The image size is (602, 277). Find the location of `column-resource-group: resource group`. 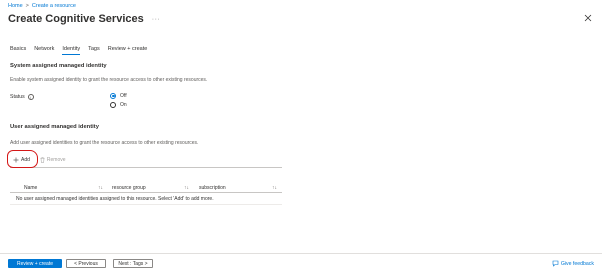

column-resource-group: resource group is located at coordinates (129, 188).